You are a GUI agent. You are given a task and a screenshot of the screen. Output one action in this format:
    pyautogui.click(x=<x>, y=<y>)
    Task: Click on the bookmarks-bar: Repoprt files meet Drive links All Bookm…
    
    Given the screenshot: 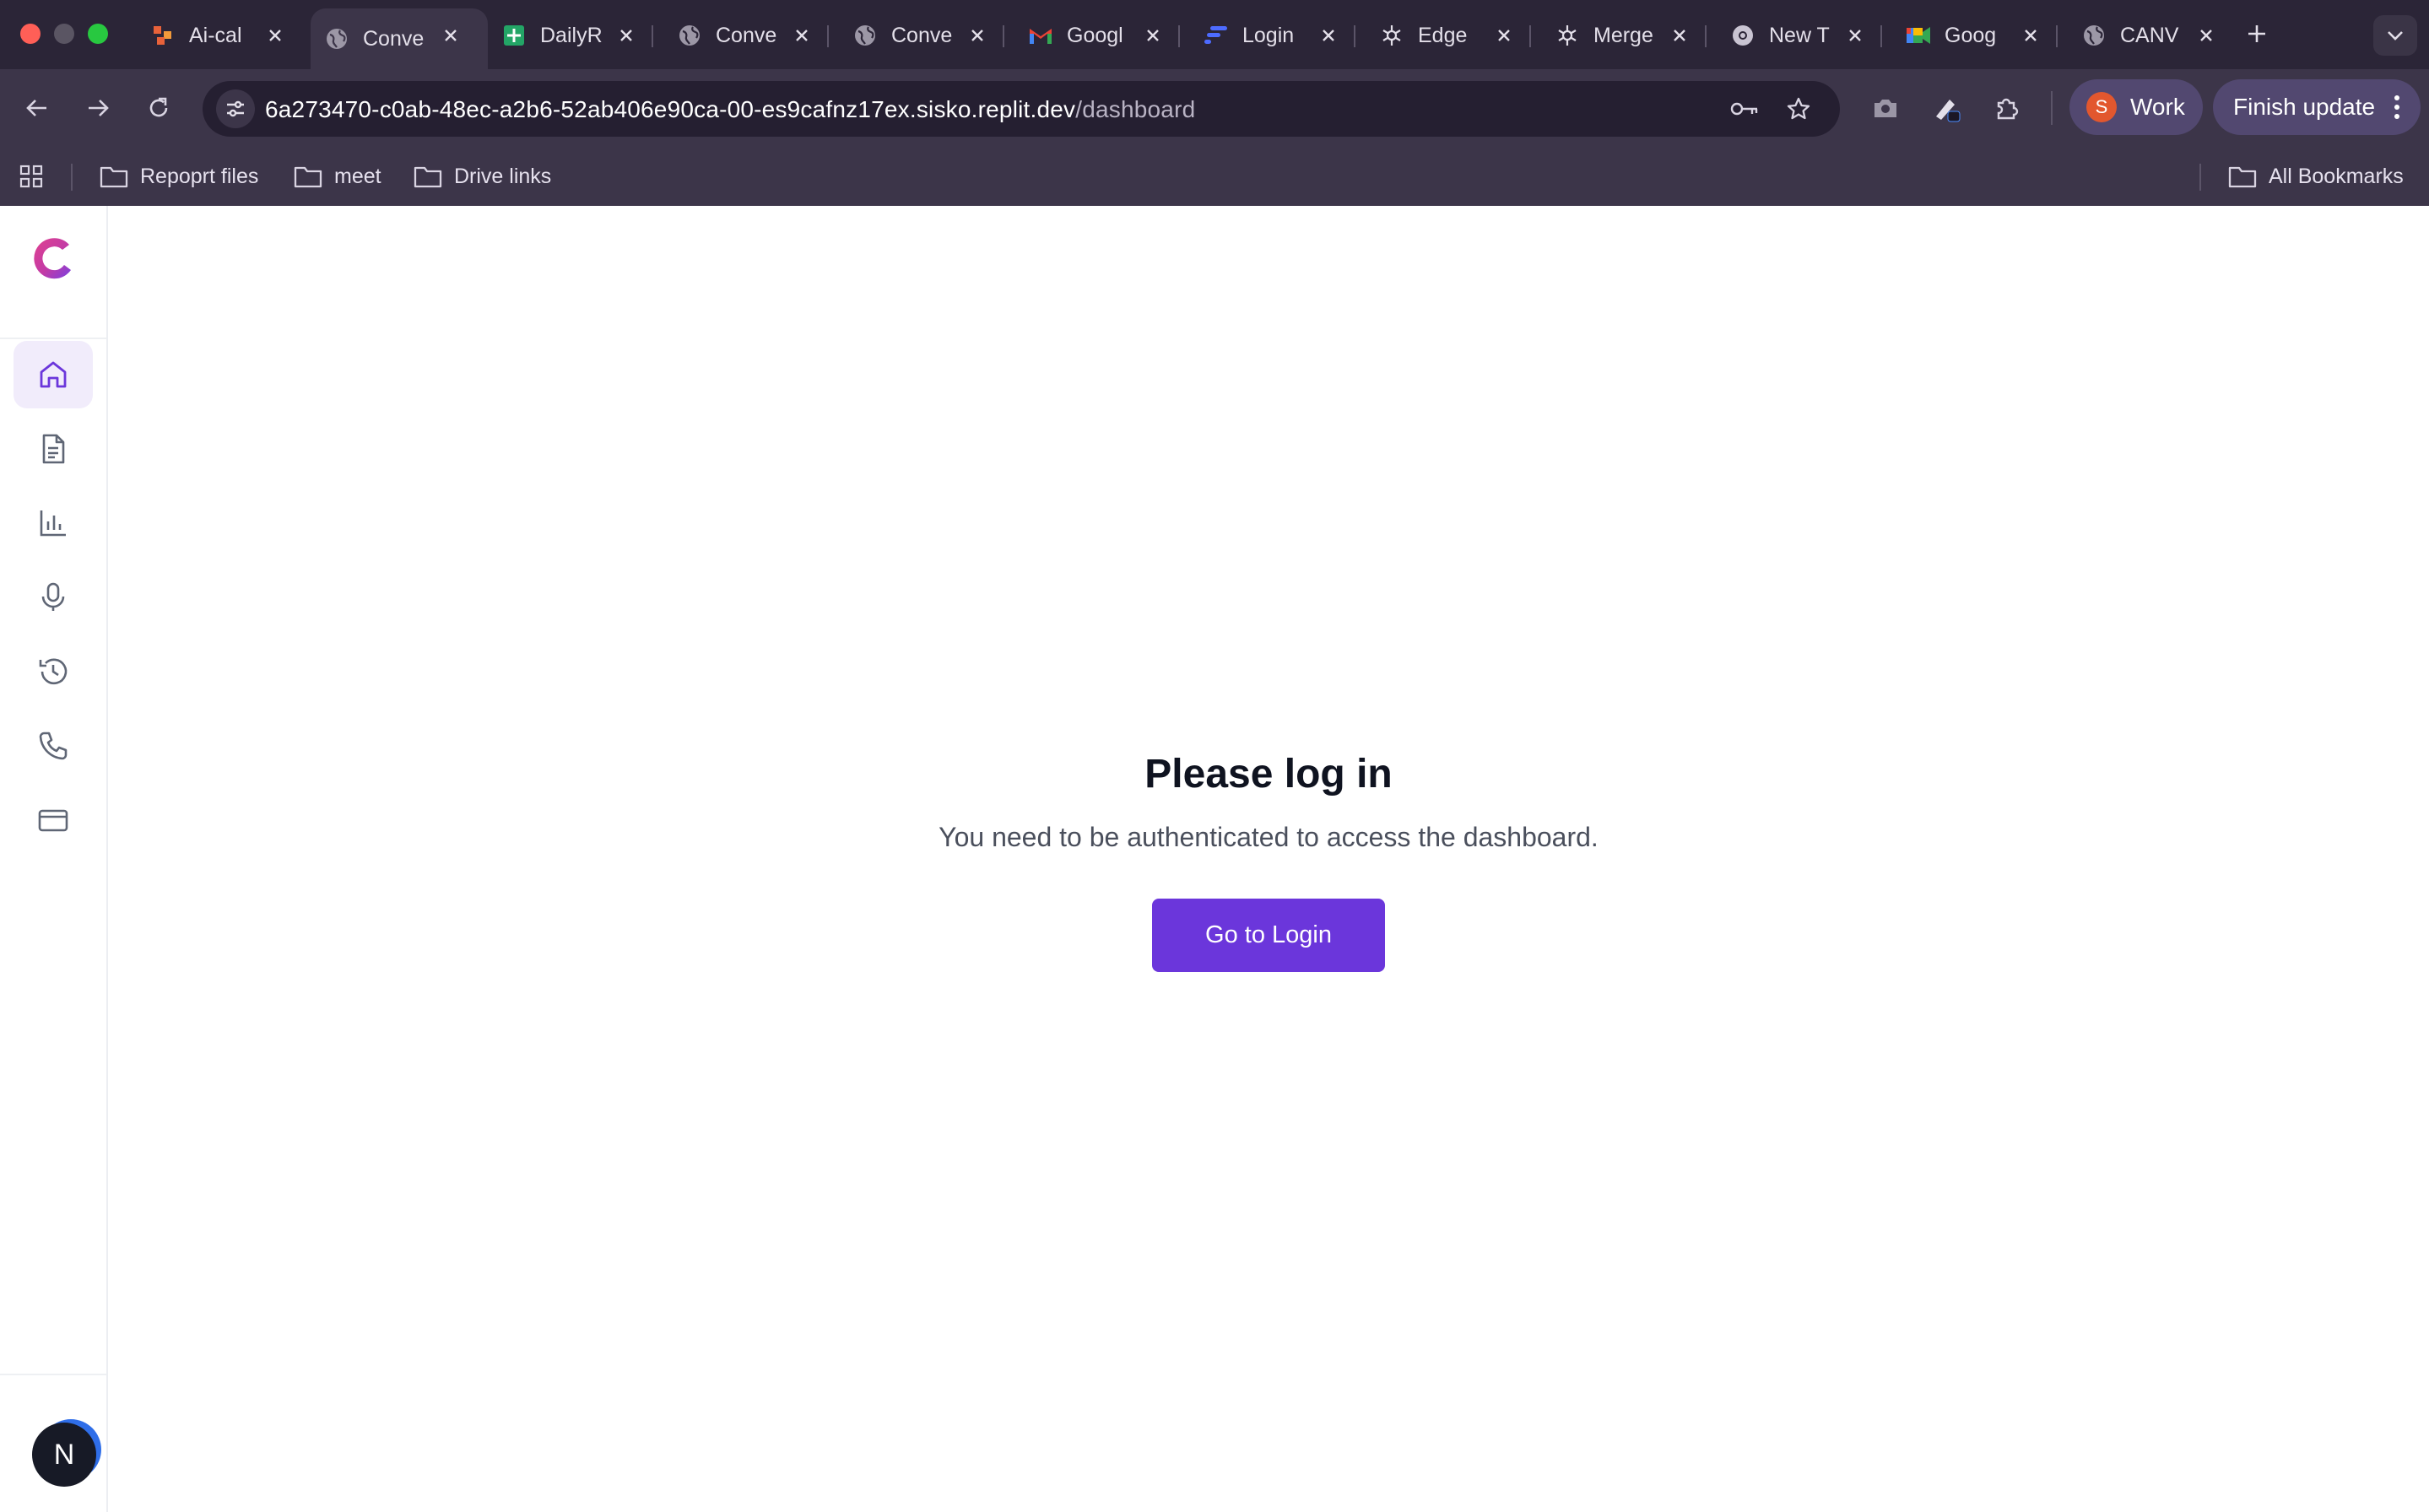 What is the action you would take?
    pyautogui.click(x=1215, y=177)
    